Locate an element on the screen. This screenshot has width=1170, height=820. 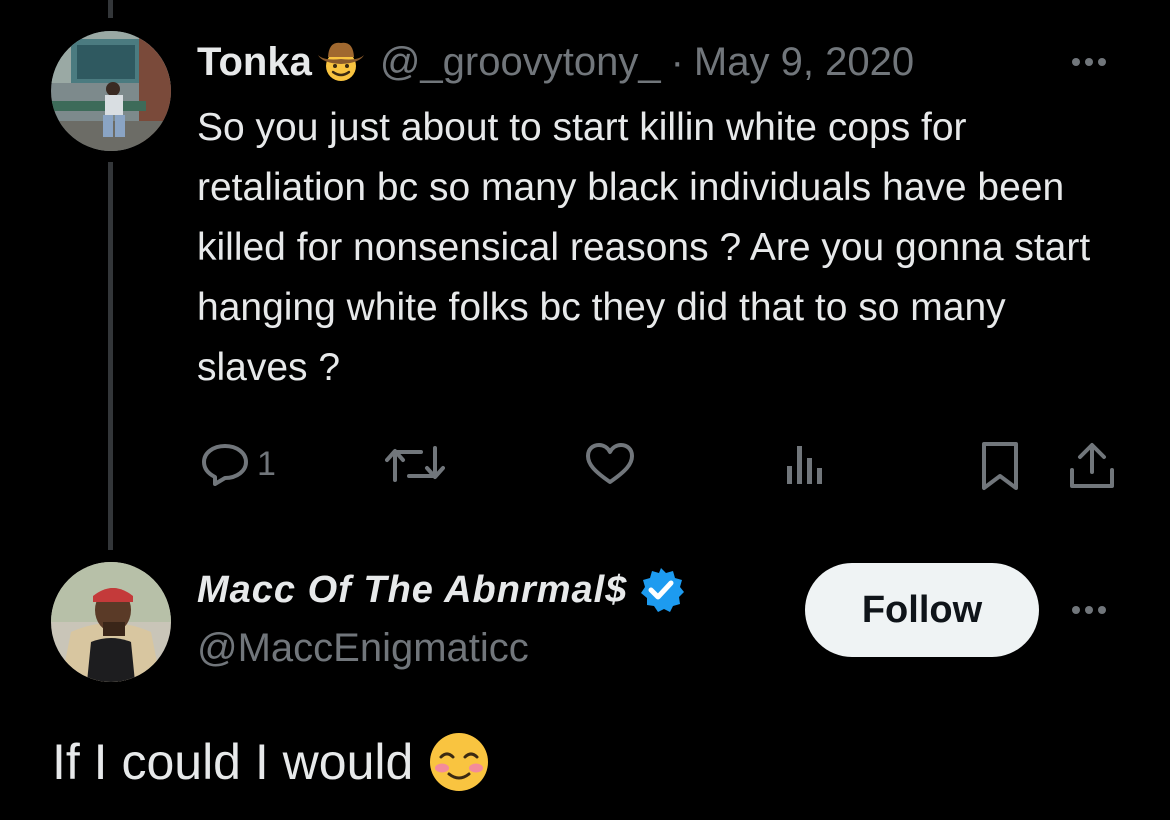
verified-badge-icon is located at coordinates (661, 590).